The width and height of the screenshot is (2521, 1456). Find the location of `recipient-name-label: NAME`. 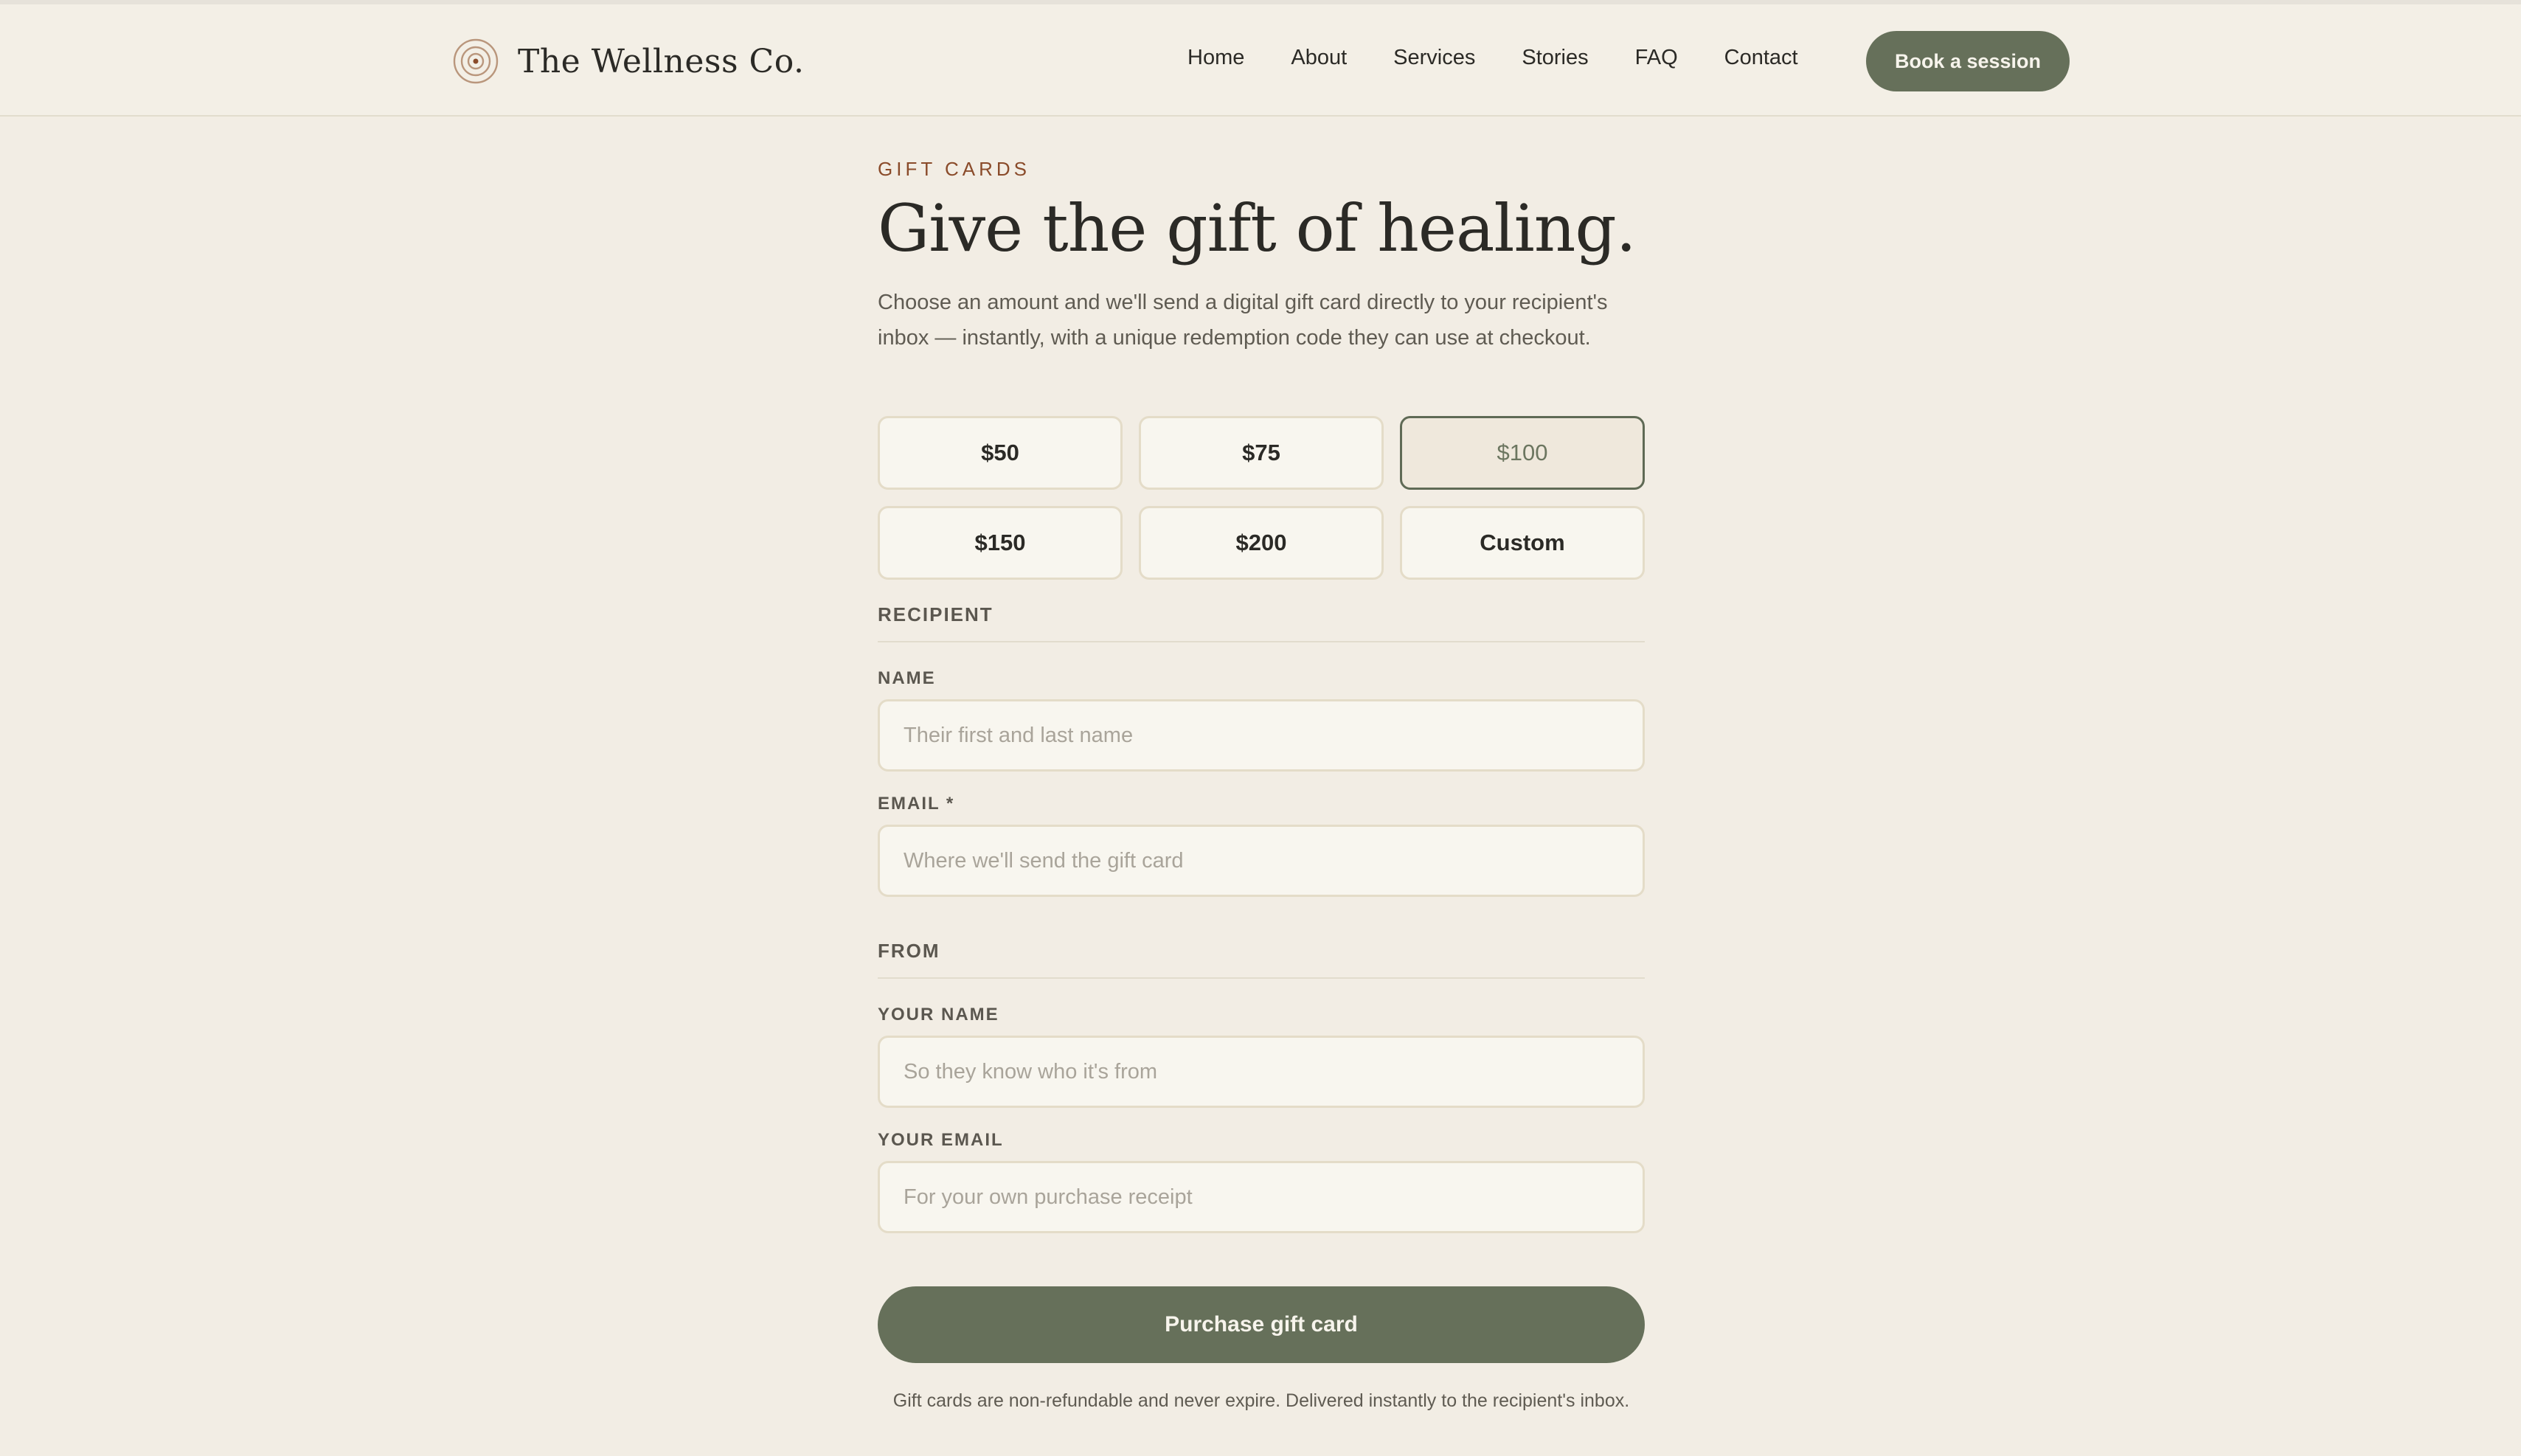

recipient-name-label: NAME is located at coordinates (907, 678).